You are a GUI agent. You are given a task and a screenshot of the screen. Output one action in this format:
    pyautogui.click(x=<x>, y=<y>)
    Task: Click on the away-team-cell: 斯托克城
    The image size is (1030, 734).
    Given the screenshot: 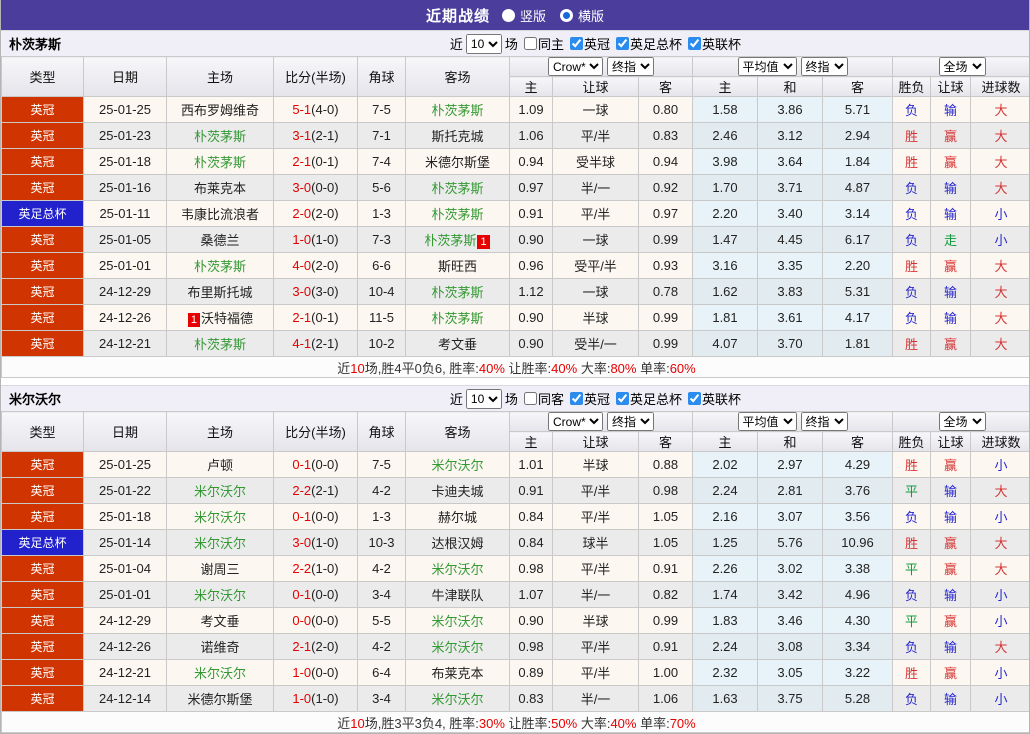 What is the action you would take?
    pyautogui.click(x=457, y=135)
    